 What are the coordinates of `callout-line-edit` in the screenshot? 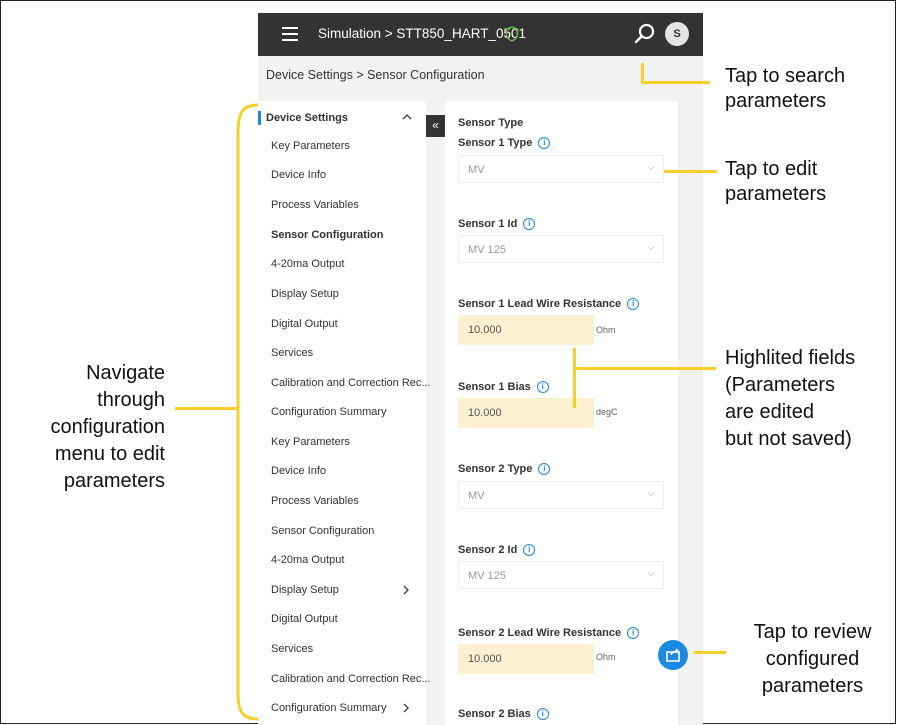 It's located at (690, 171).